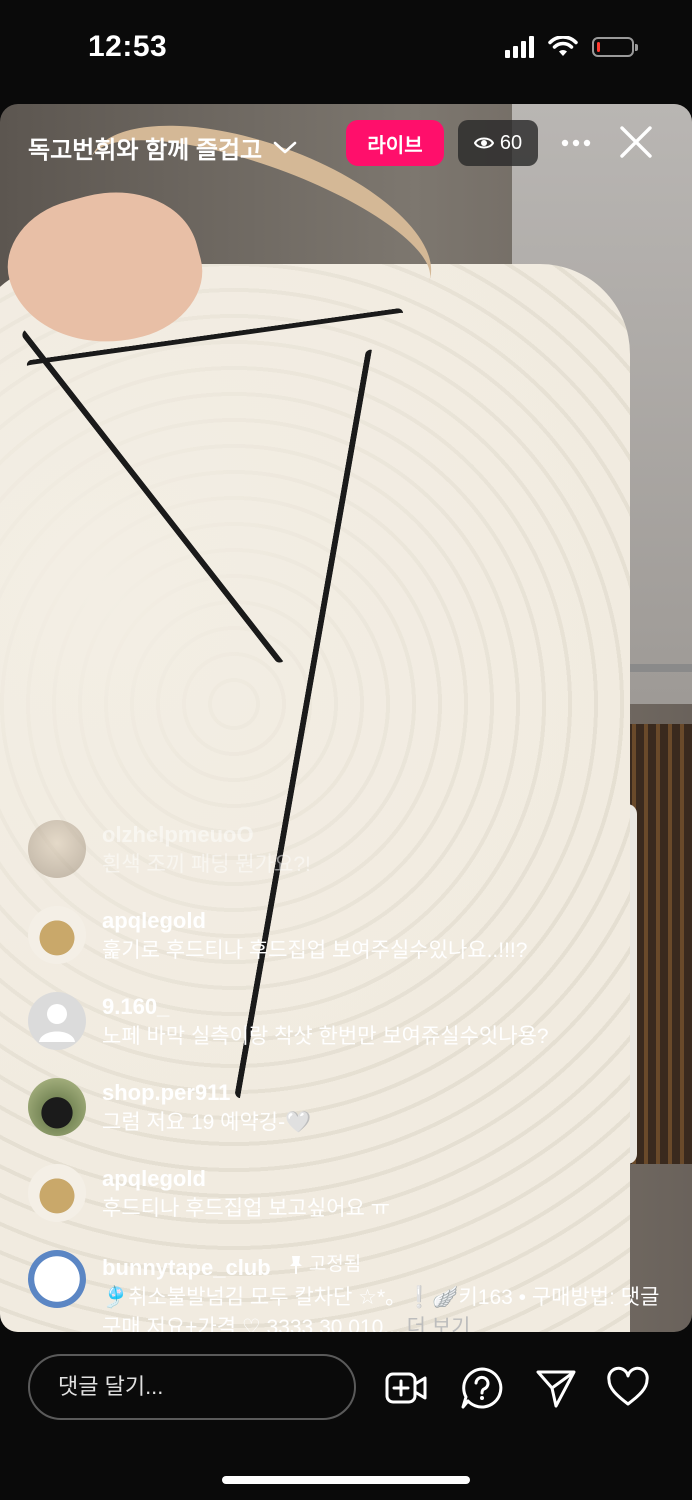  I want to click on heart-icon, so click(628, 1386).